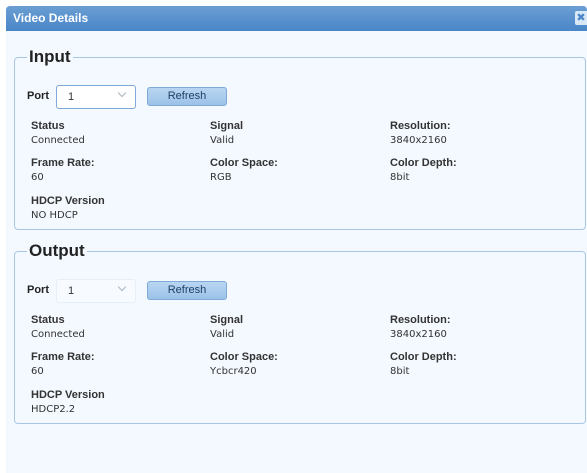 Image resolution: width=587 pixels, height=473 pixels. What do you see at coordinates (58, 334) in the screenshot?
I see `output-status-value: Connected` at bounding box center [58, 334].